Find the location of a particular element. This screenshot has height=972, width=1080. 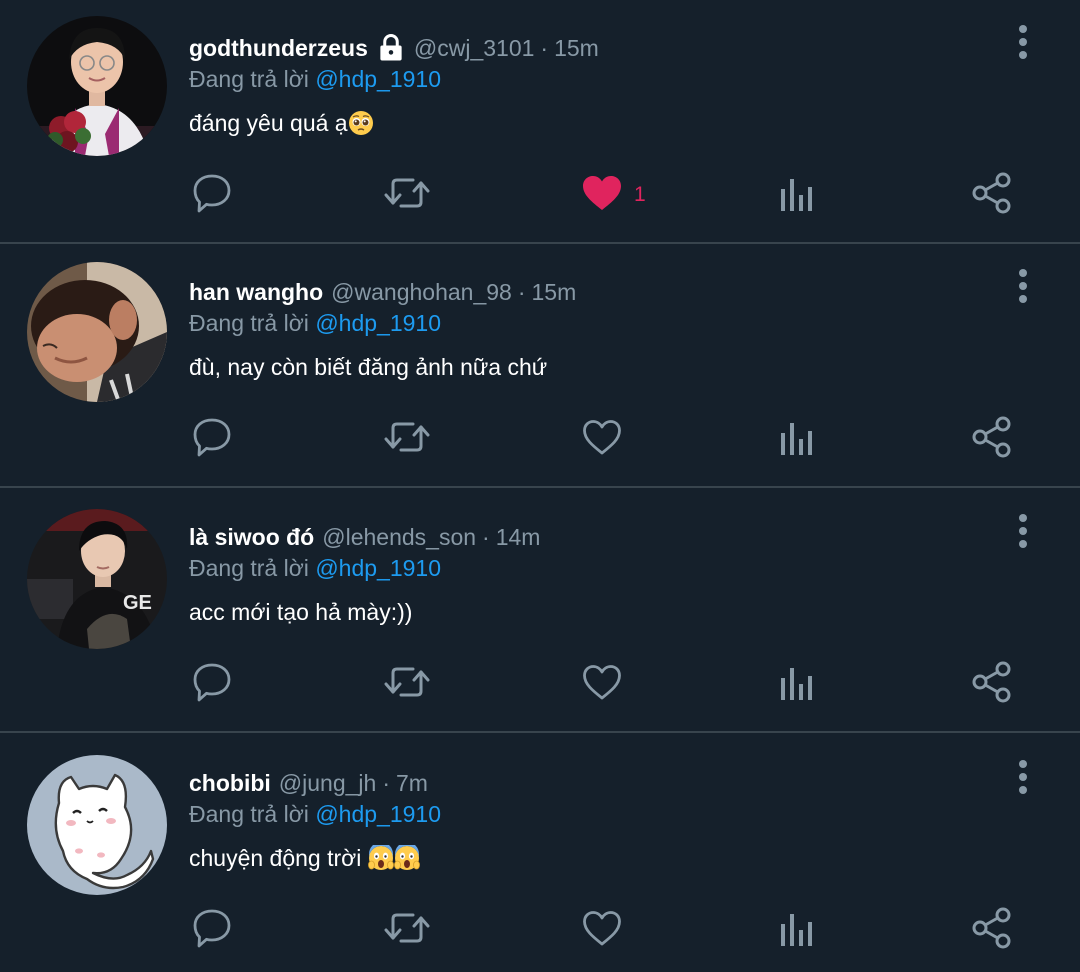

user-handle: @jung_jh is located at coordinates (328, 783).